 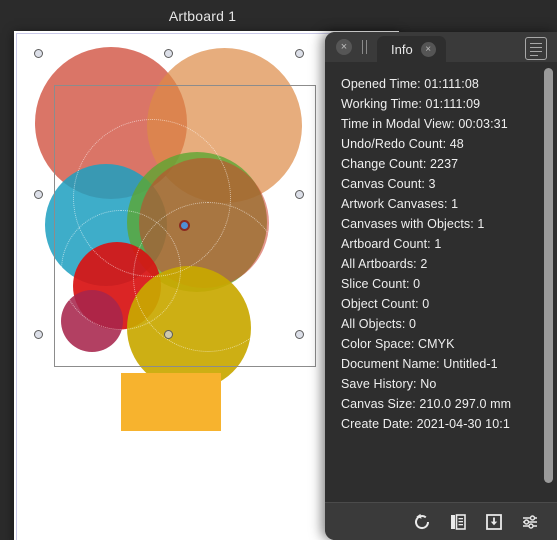 What do you see at coordinates (419, 364) in the screenshot?
I see `info-row: Document Name: Untitled-1` at bounding box center [419, 364].